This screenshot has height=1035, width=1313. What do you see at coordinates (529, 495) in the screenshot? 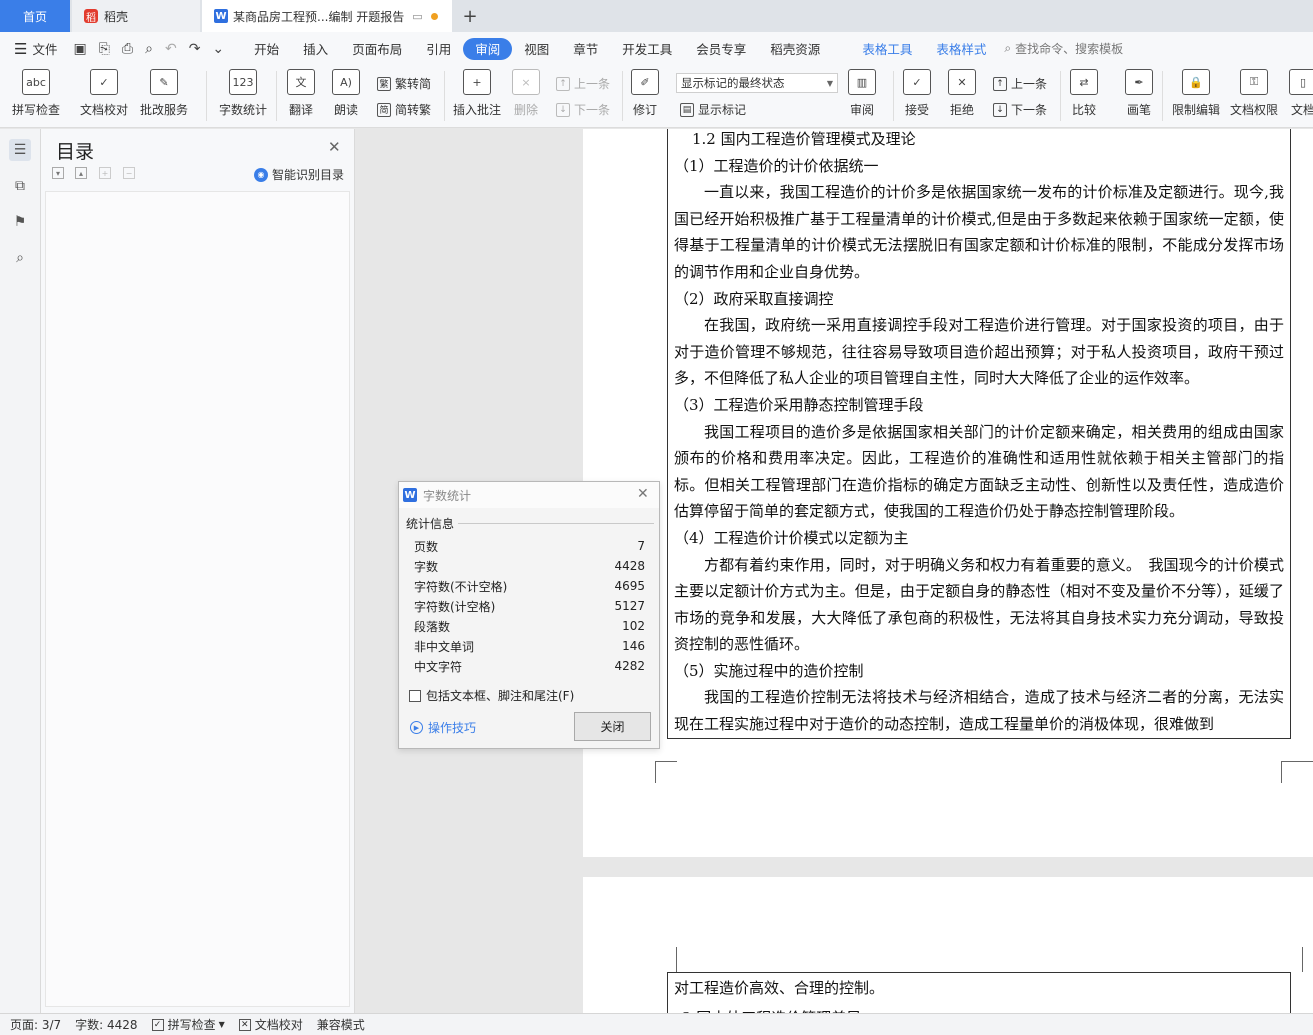
I see `dialog-titlebar: W 字数统计` at bounding box center [529, 495].